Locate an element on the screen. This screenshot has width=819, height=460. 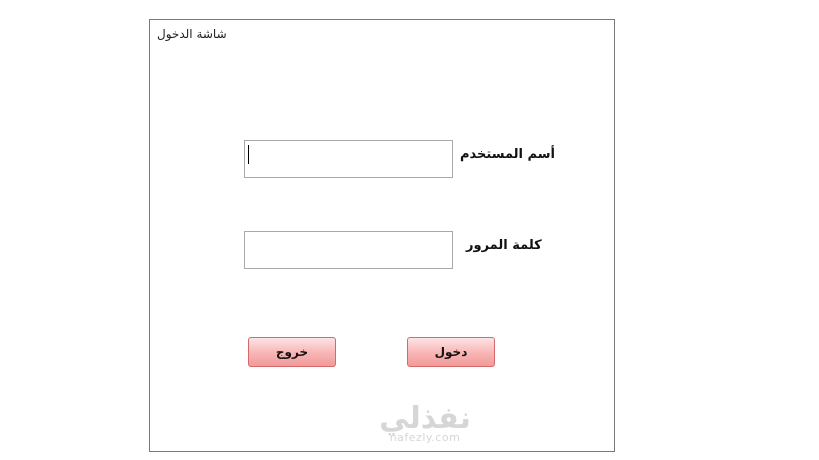
username-label: أسم المستخدم is located at coordinates (507, 154).